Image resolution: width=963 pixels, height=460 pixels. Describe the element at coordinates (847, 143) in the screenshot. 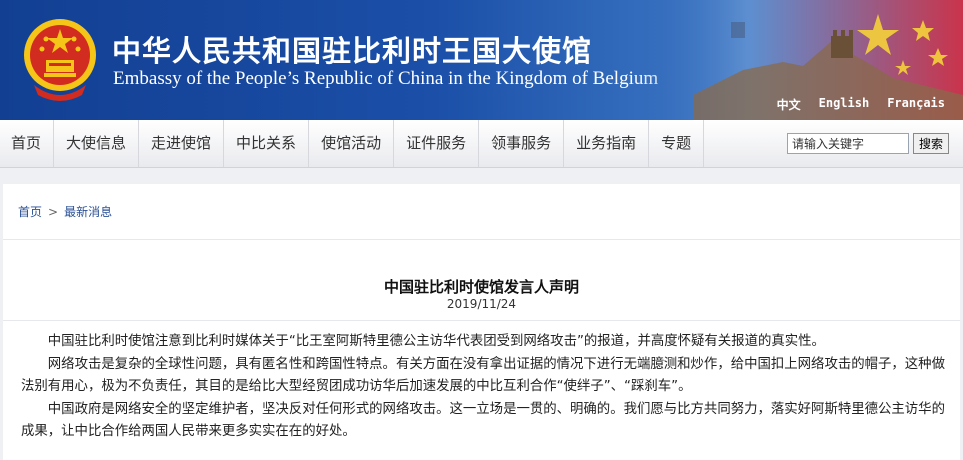

I see `search-input` at that location.